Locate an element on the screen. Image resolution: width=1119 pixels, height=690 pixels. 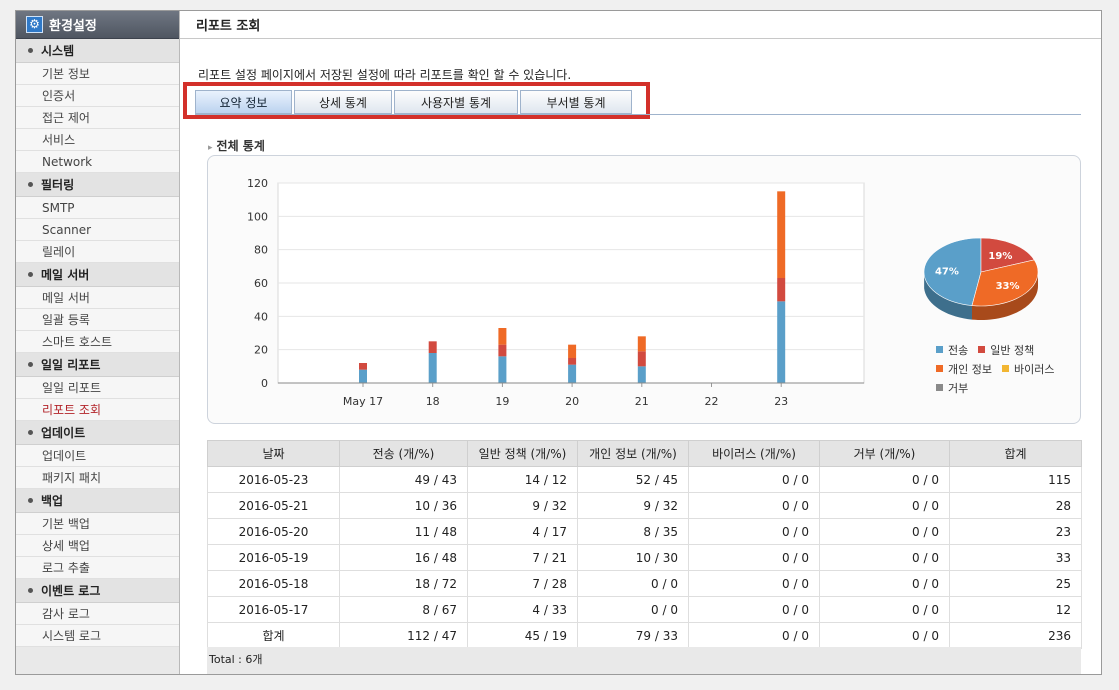
sidebar-item: 리포트 조회 is located at coordinates (97, 410).